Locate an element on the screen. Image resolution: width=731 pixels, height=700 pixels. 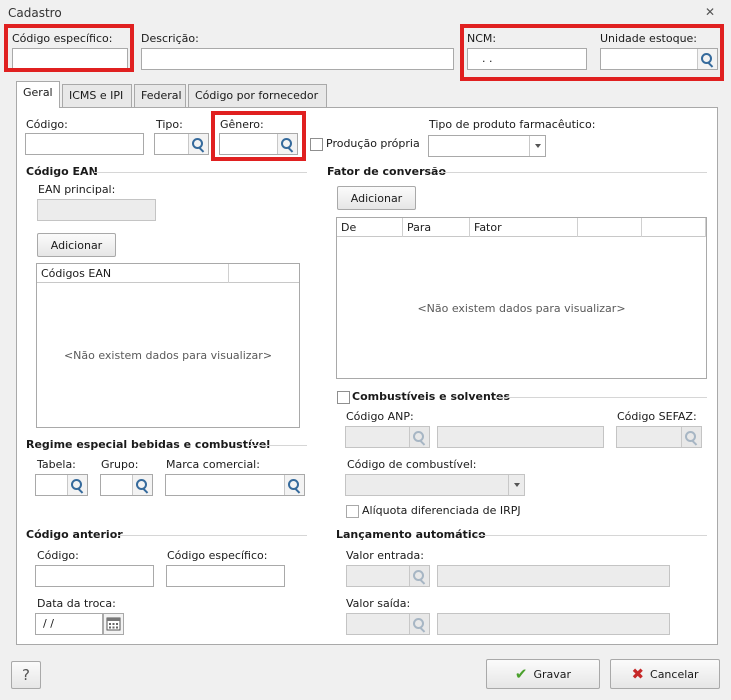
tab-icms-ipi: ICMS e IPI is located at coordinates (97, 95).